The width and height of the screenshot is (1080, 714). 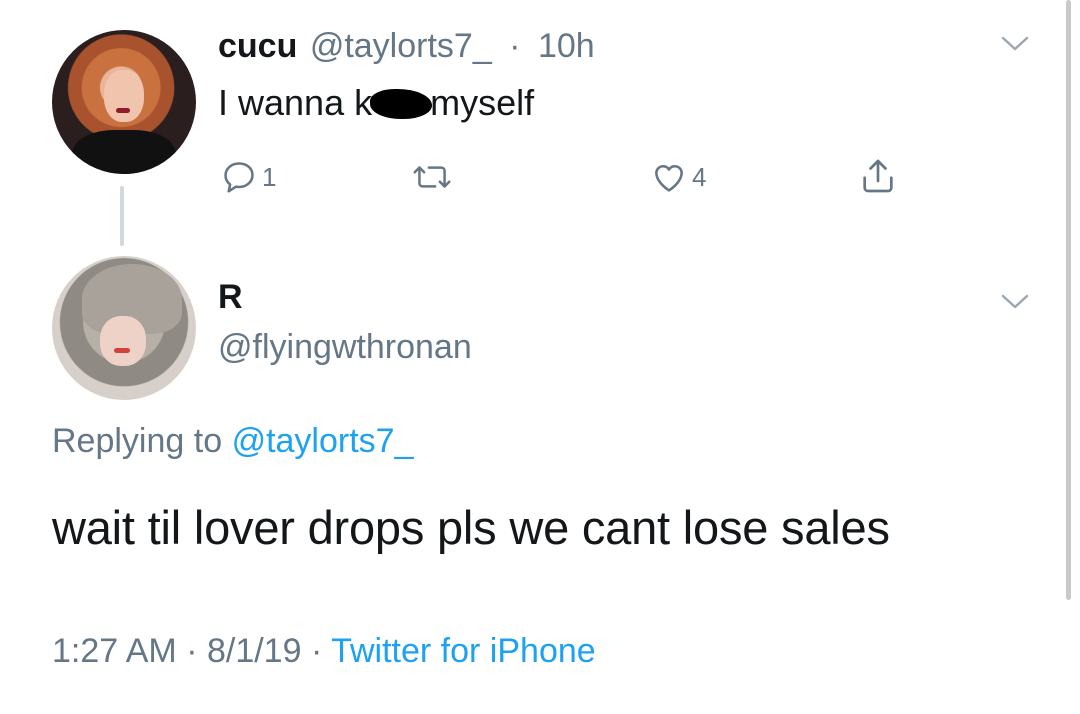 I want to click on reply-button: 1, so click(x=248, y=177).